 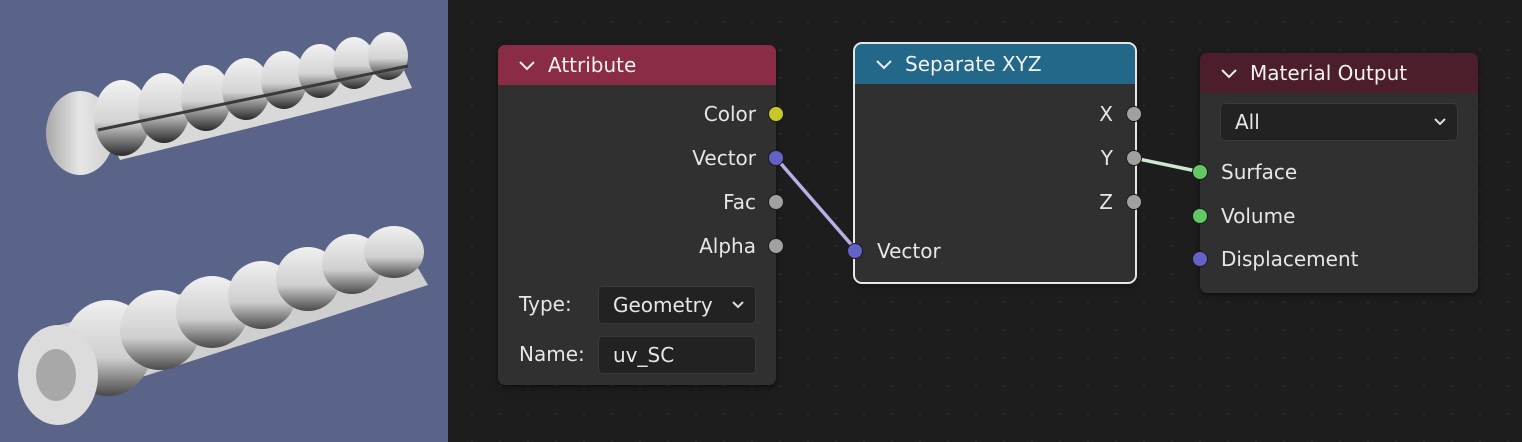 What do you see at coordinates (592, 65) in the screenshot?
I see `node-title: Attribute` at bounding box center [592, 65].